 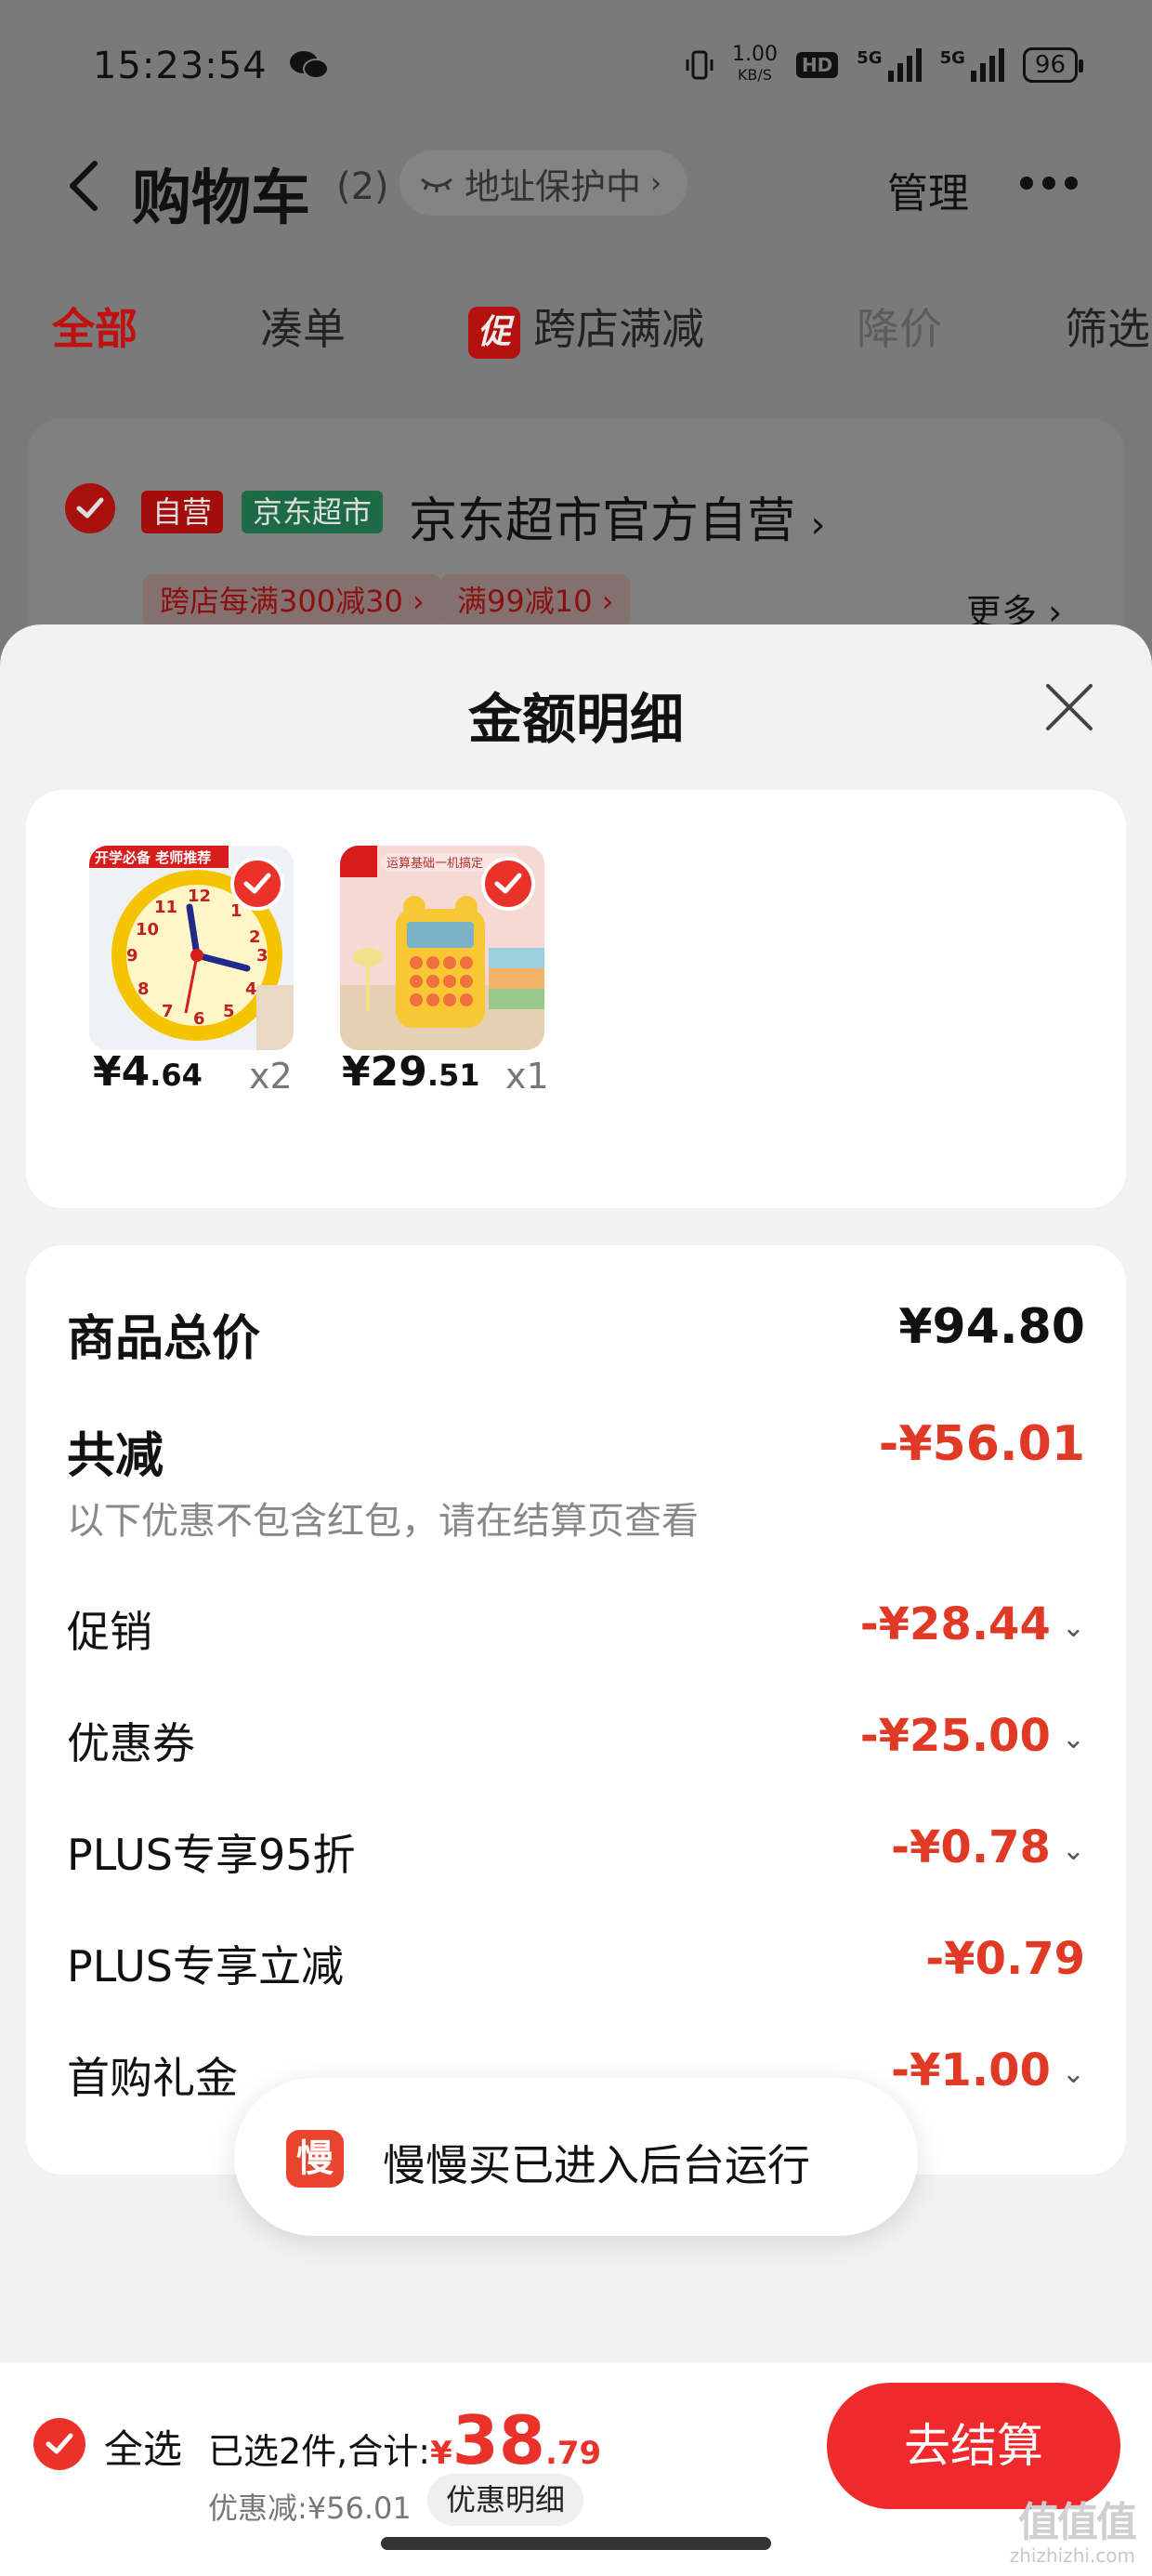 I want to click on price-dec: .64, so click(x=176, y=1075).